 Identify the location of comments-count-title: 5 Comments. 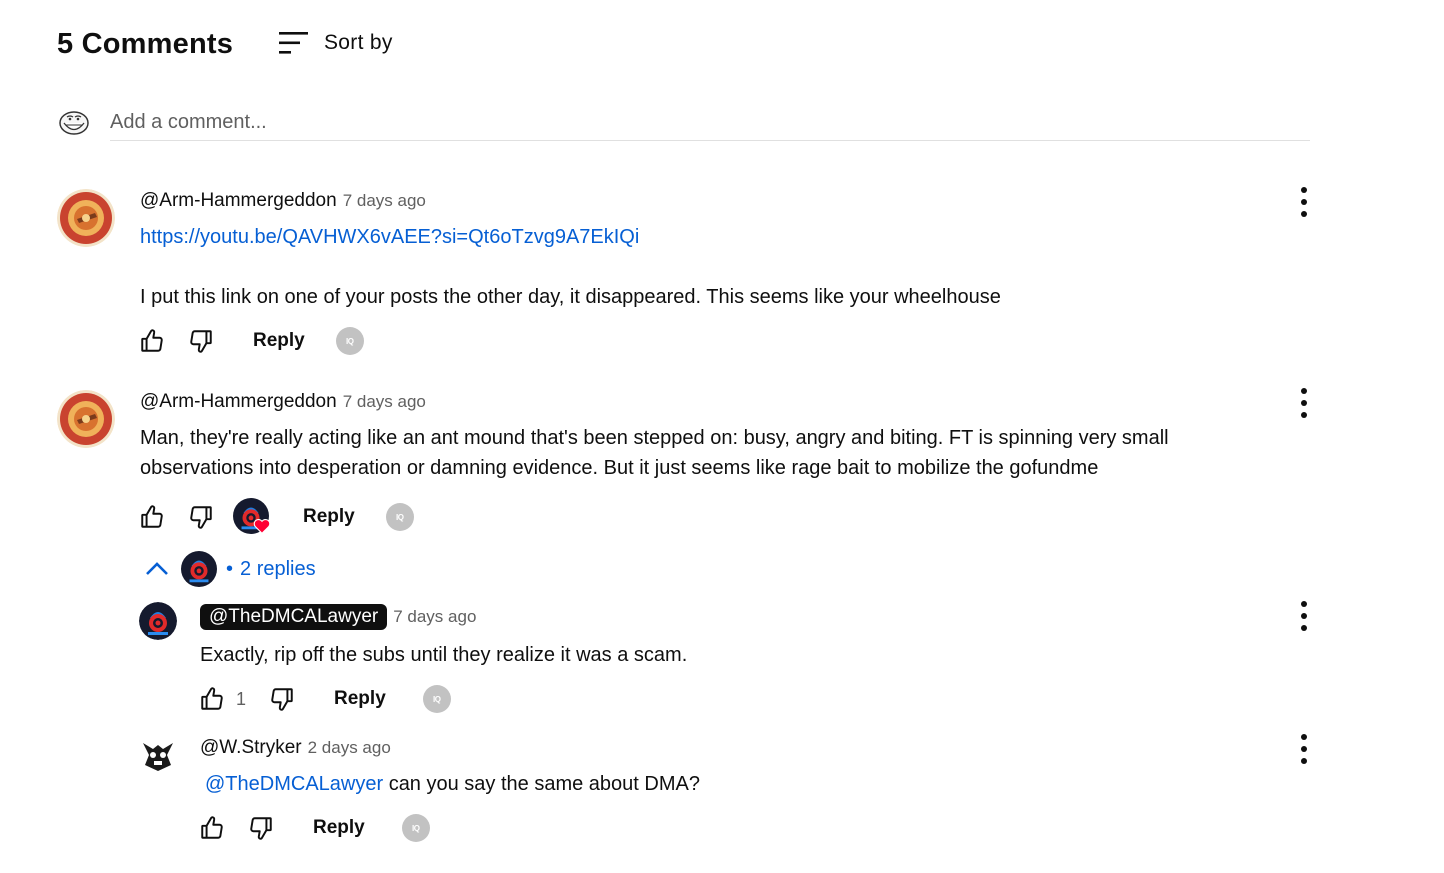
(145, 44).